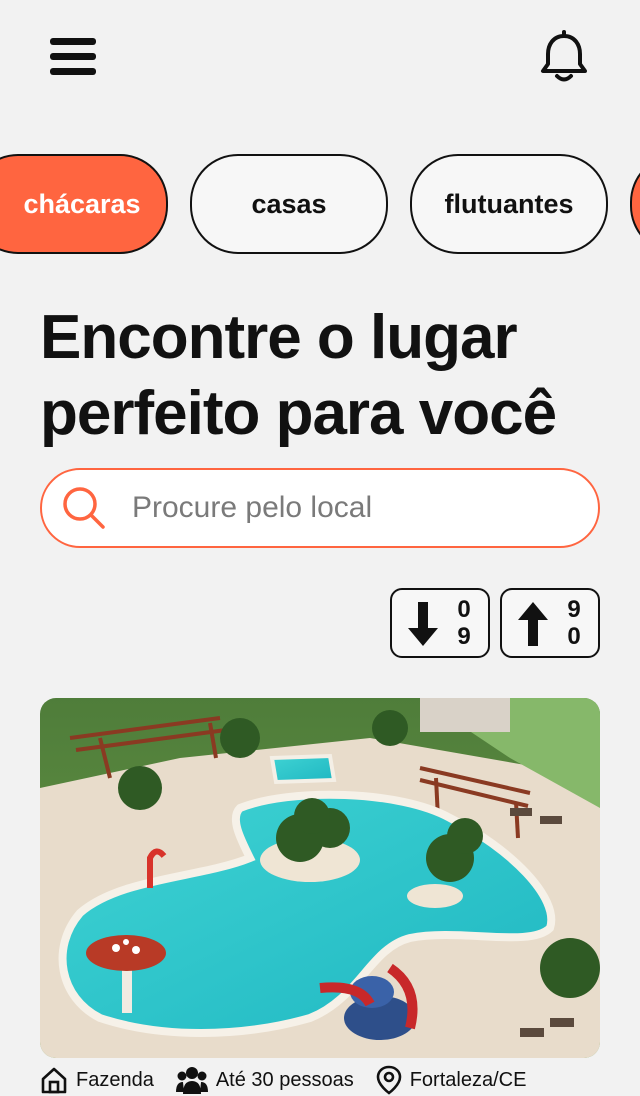  What do you see at coordinates (464, 636) in the screenshot?
I see `digit-bottom: 9` at bounding box center [464, 636].